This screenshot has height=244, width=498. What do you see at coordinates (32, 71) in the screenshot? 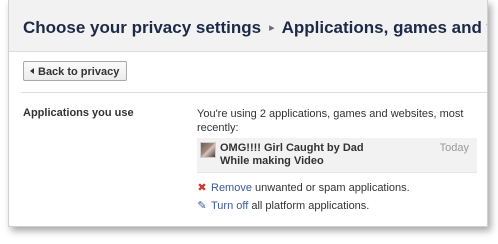
I see `back-arrow-icon` at bounding box center [32, 71].